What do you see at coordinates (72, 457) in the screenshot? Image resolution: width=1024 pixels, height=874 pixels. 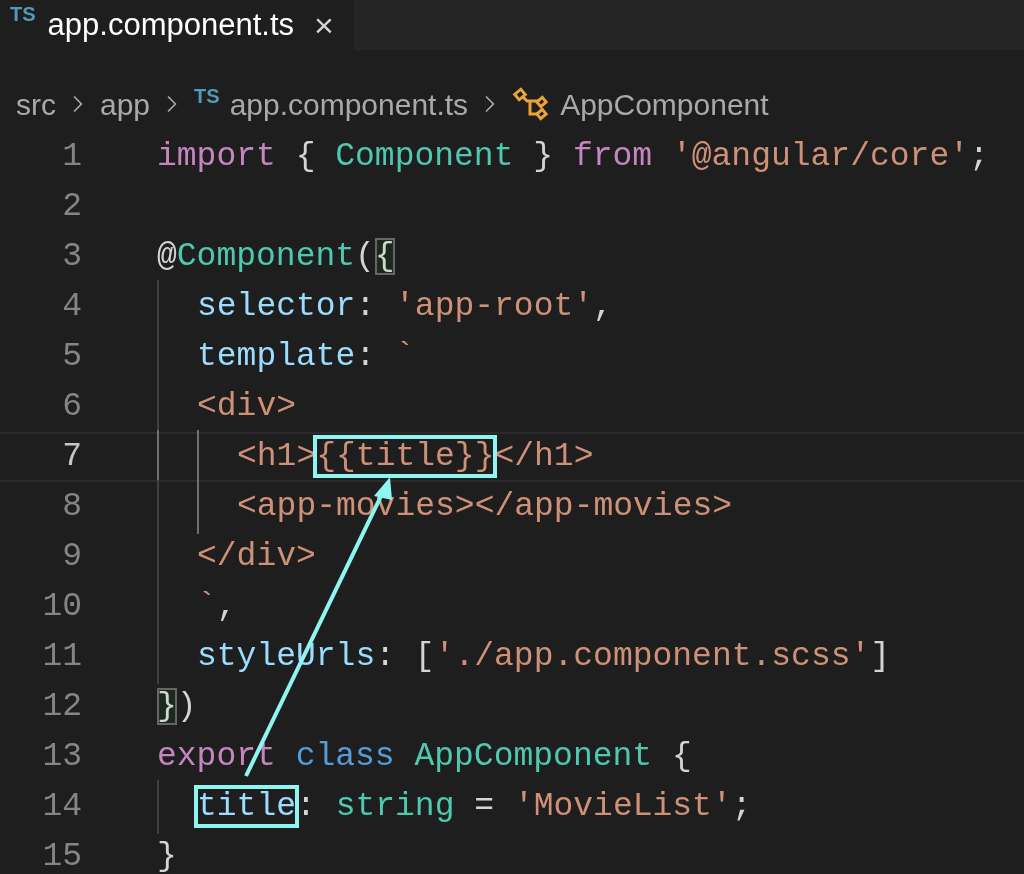 I see `line-number: 7` at bounding box center [72, 457].